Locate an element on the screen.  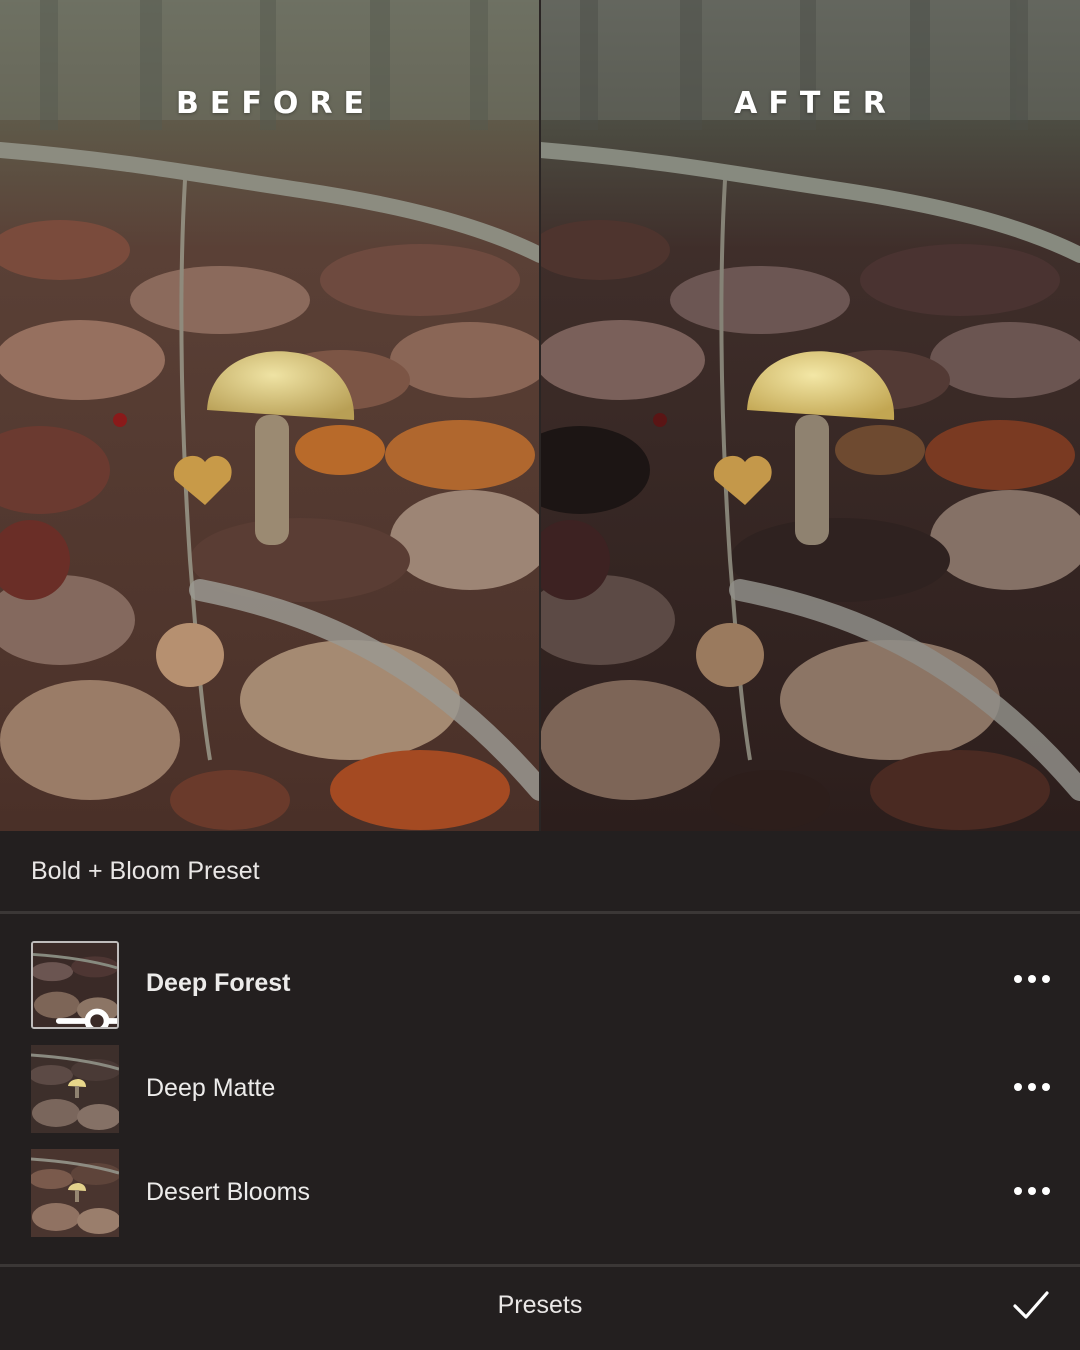
footer-divider is located at coordinates (540, 1265).